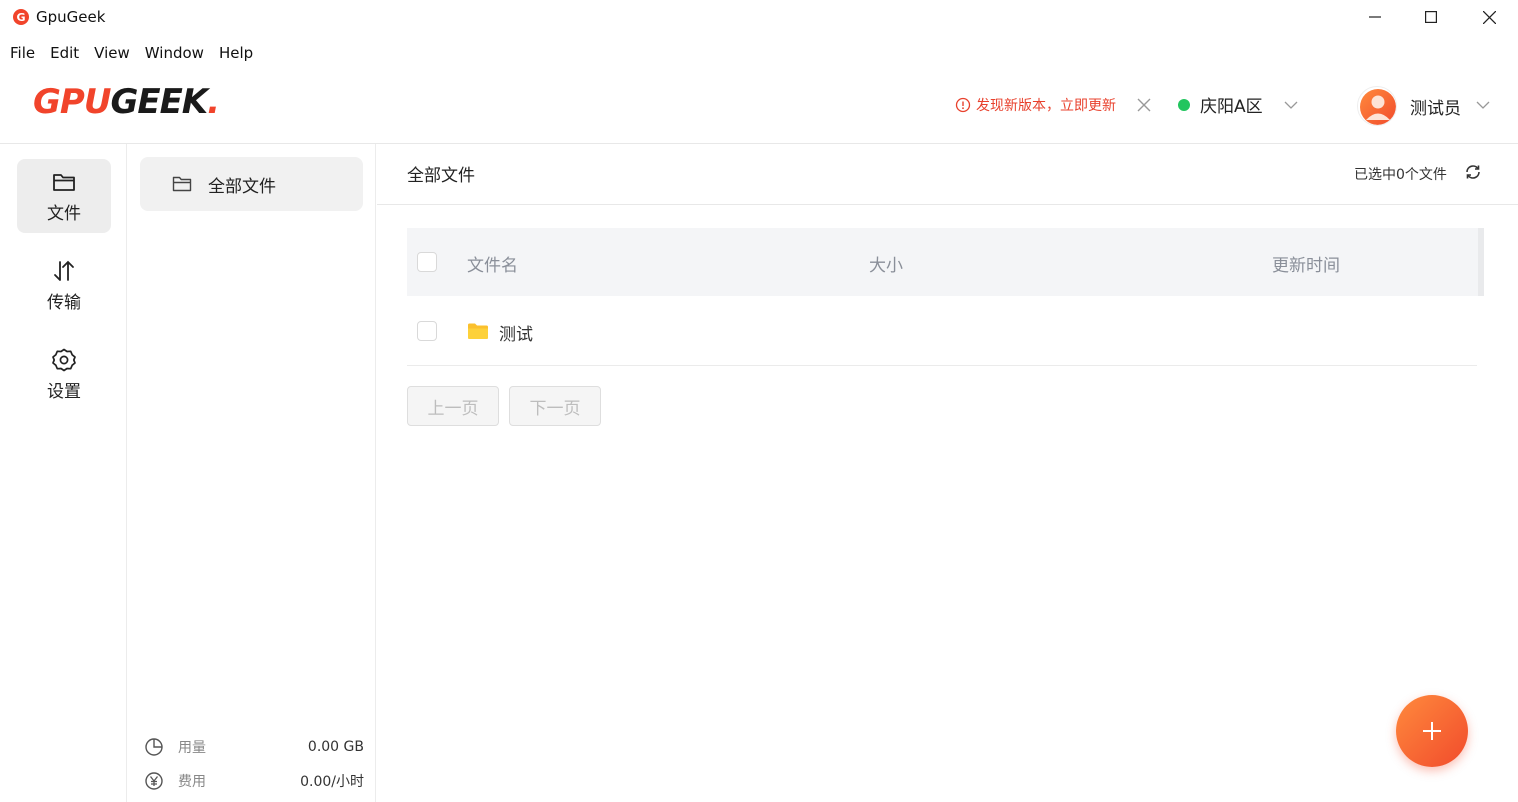 This screenshot has width=1518, height=802. I want to click on gpugeek-logo: GPUGEEK., so click(126, 102).